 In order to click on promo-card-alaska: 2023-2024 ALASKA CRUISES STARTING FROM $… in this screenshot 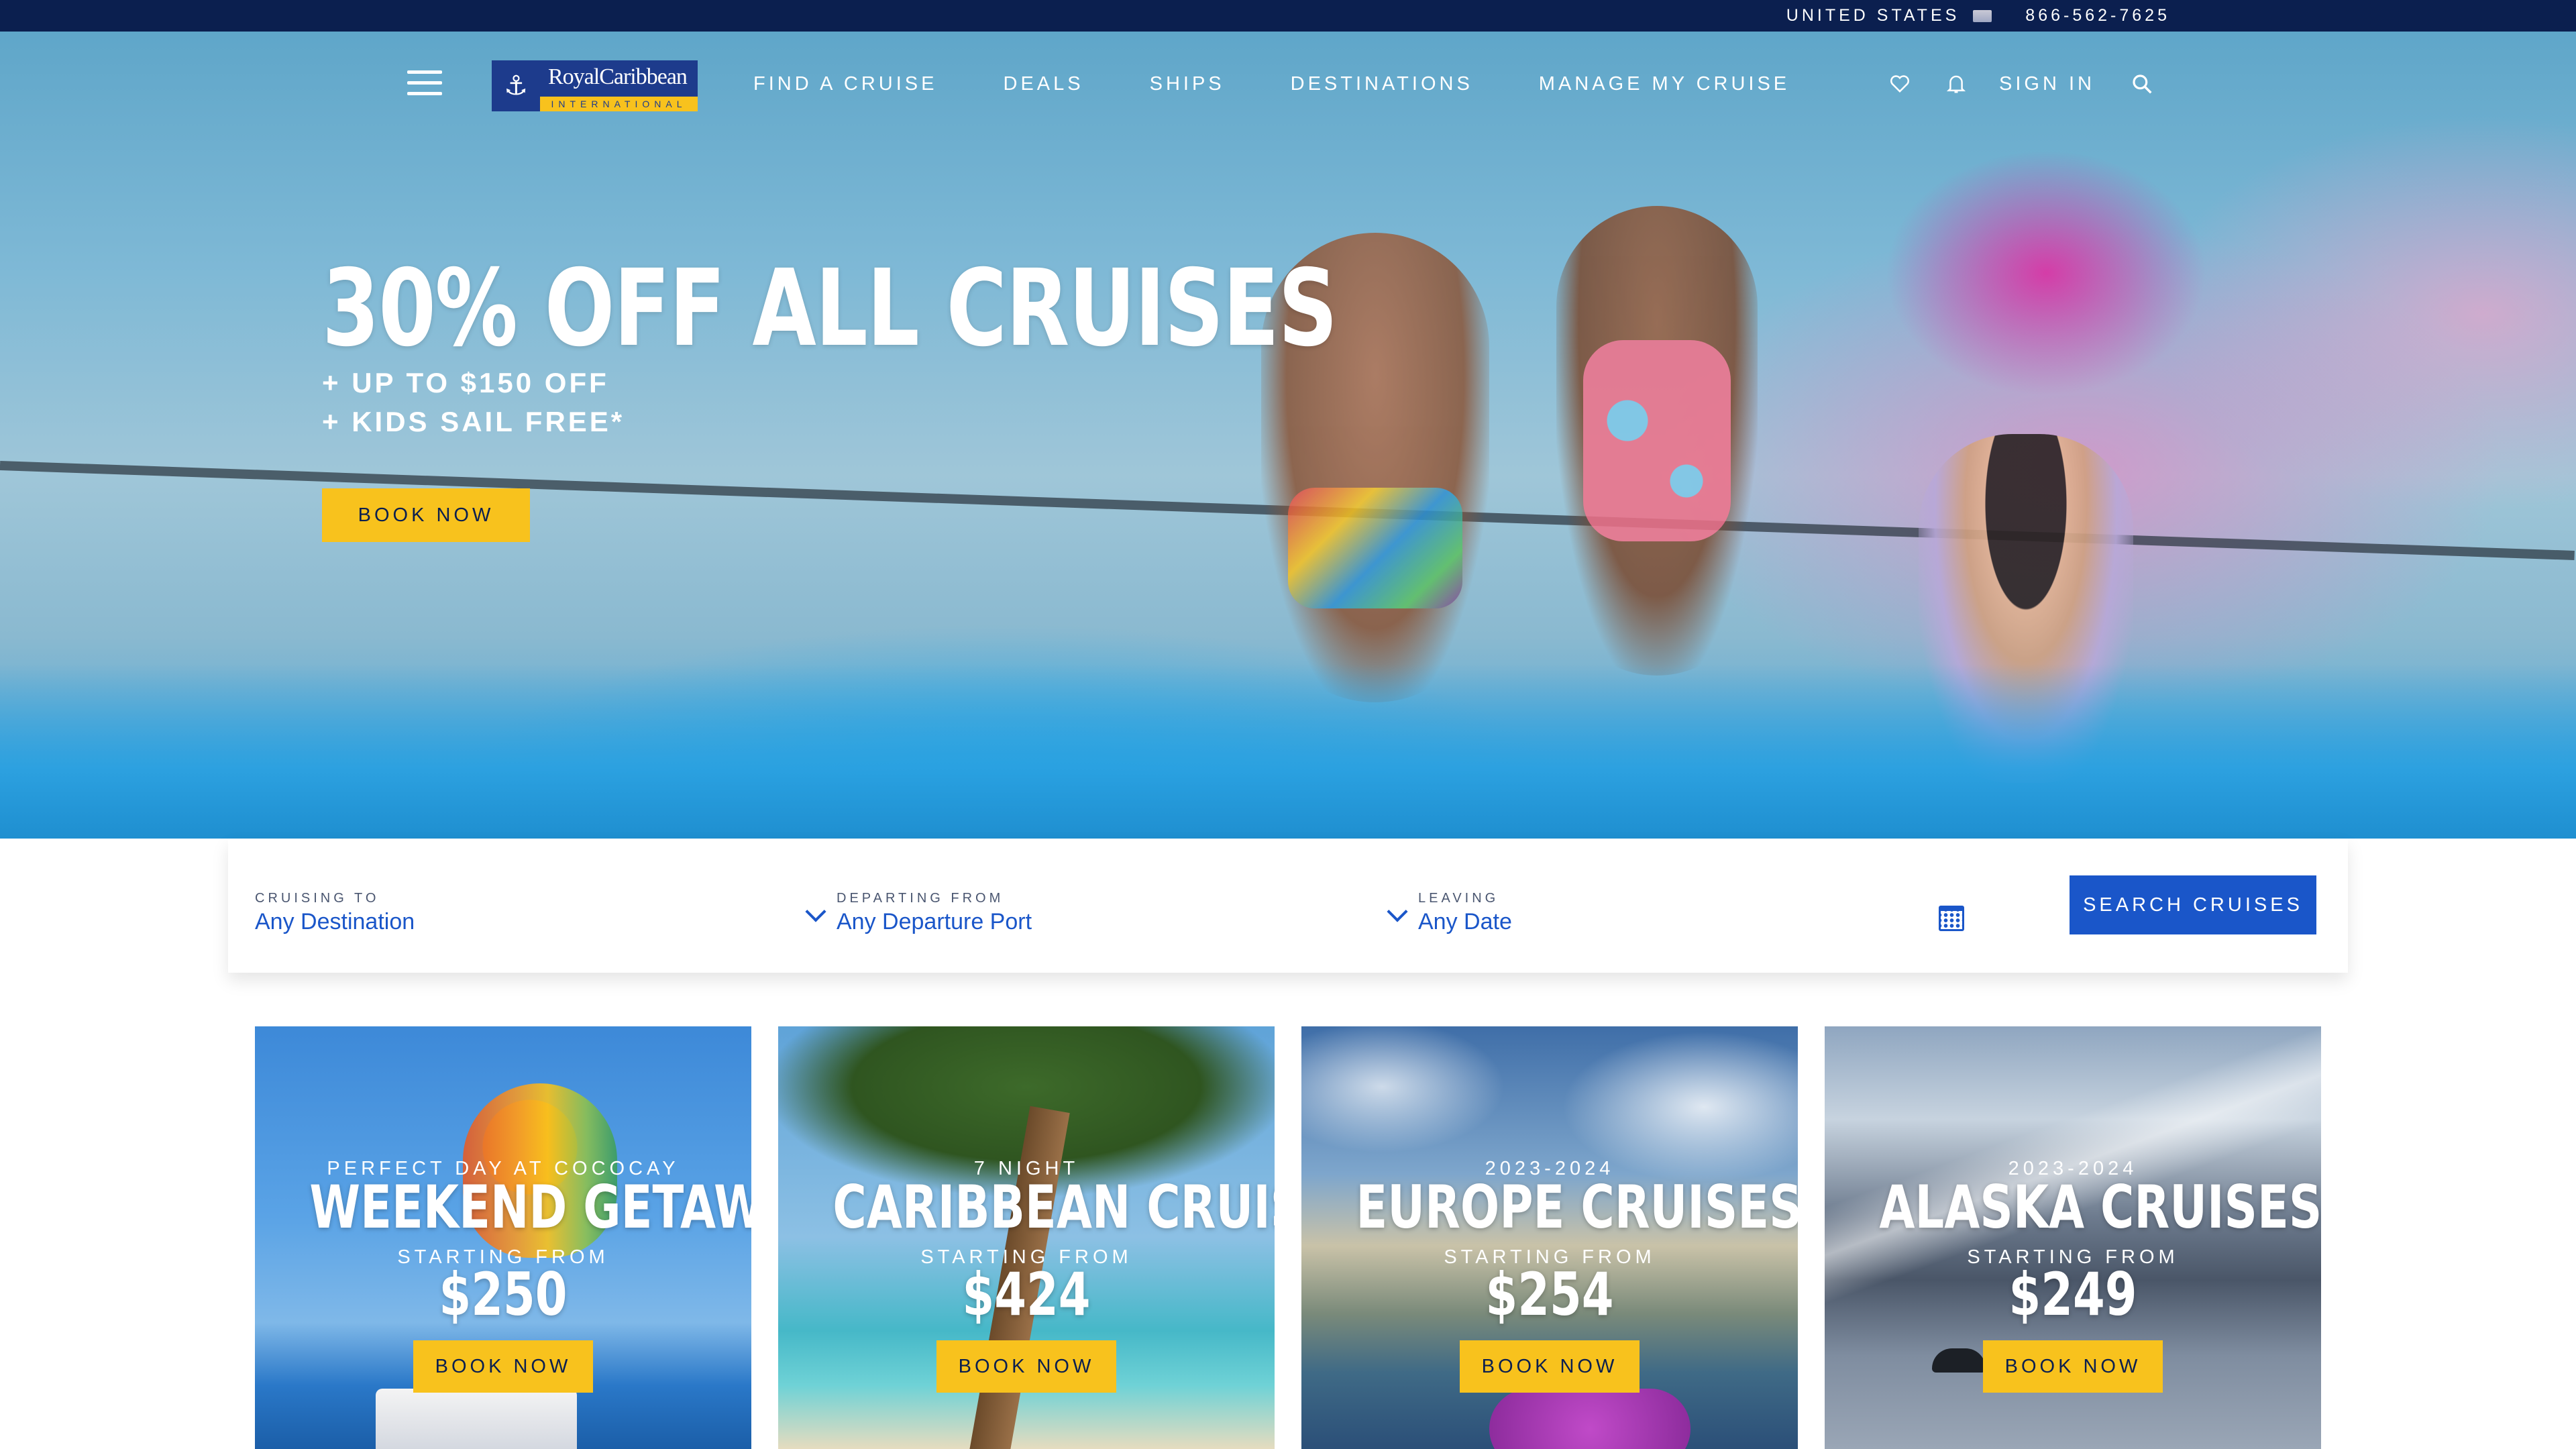, I will do `click(2073, 1237)`.